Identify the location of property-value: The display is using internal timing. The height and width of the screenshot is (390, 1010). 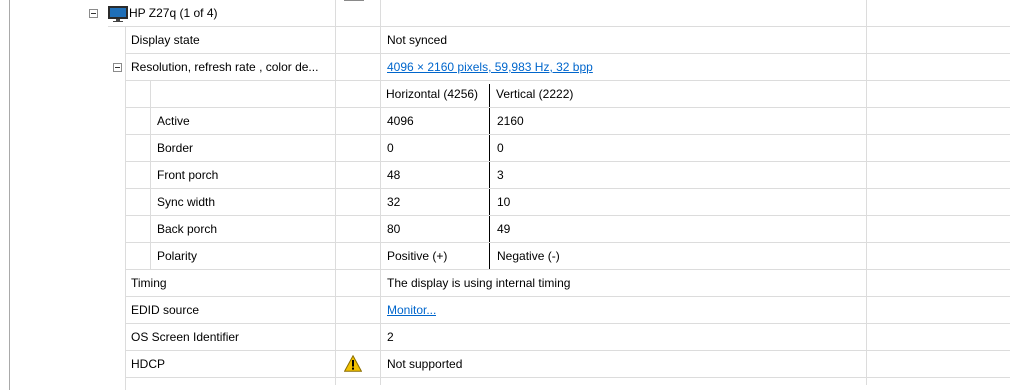
(479, 283).